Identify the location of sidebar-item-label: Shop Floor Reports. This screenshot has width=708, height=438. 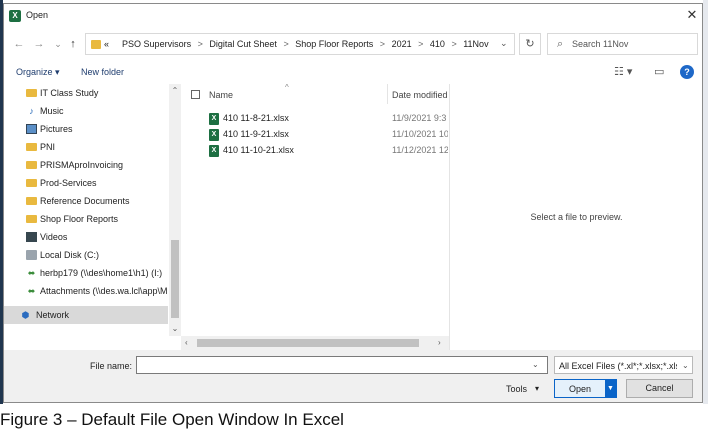
(79, 219).